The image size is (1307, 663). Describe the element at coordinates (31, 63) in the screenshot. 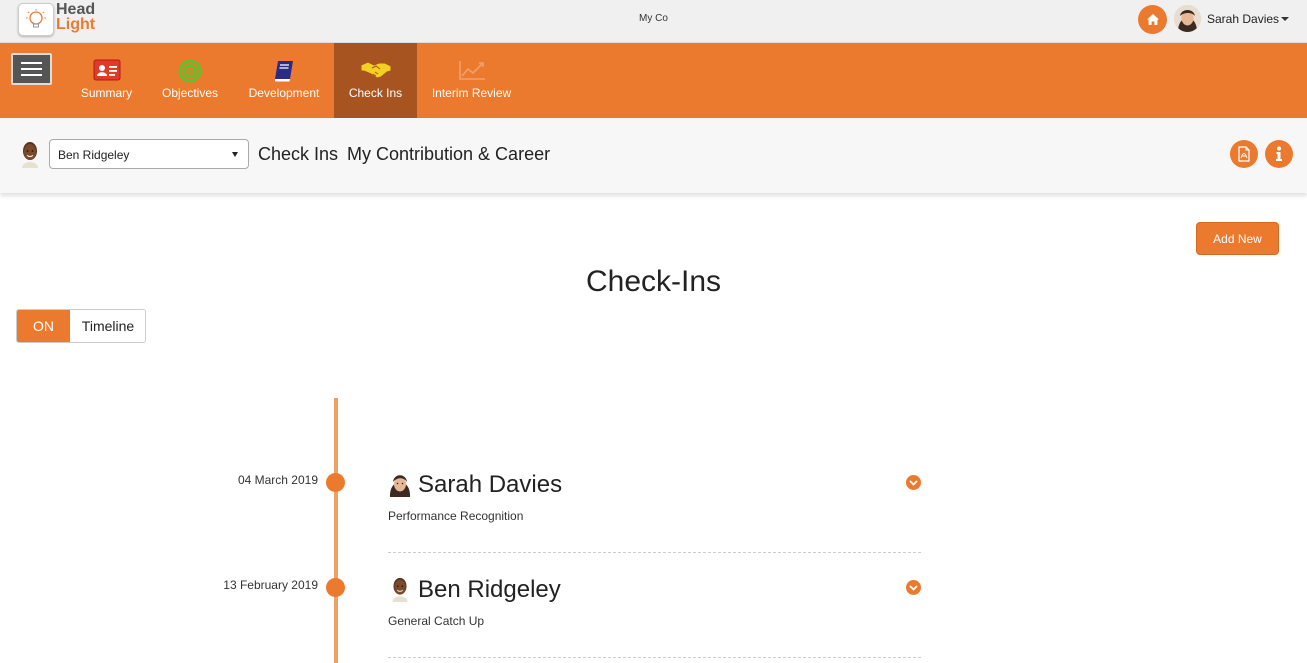

I see `hamburger-icon` at that location.